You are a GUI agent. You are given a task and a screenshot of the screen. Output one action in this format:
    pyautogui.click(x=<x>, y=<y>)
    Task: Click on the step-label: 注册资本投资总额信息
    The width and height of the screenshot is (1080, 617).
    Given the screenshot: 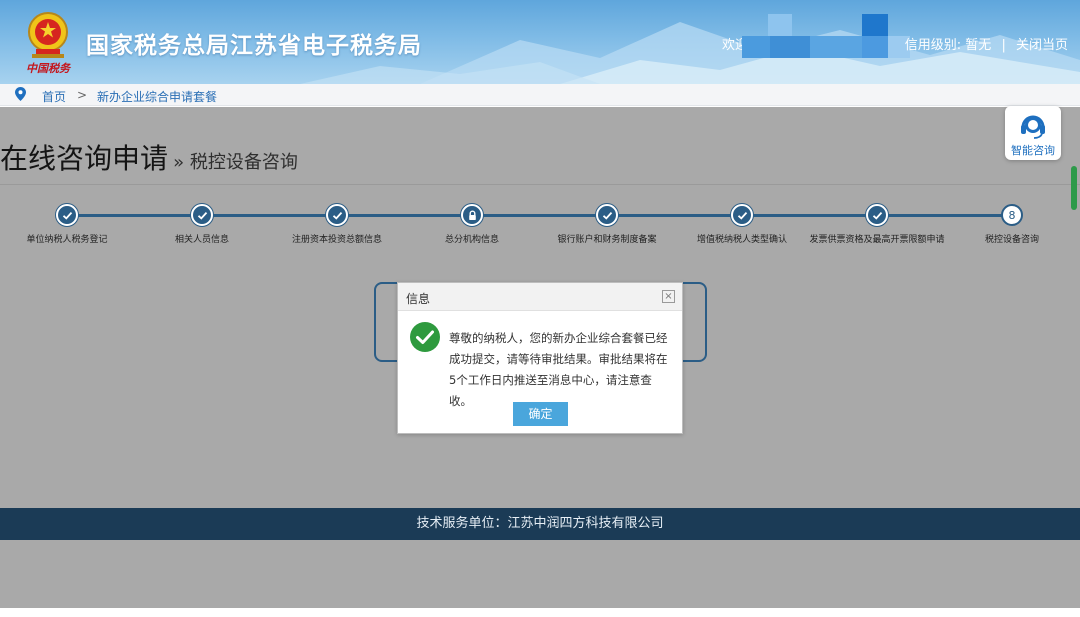 What is the action you would take?
    pyautogui.click(x=336, y=240)
    